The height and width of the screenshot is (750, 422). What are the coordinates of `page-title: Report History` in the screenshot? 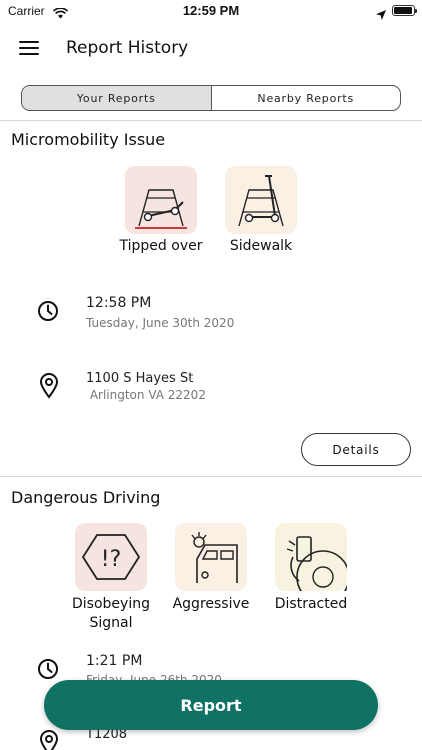 It's located at (127, 48).